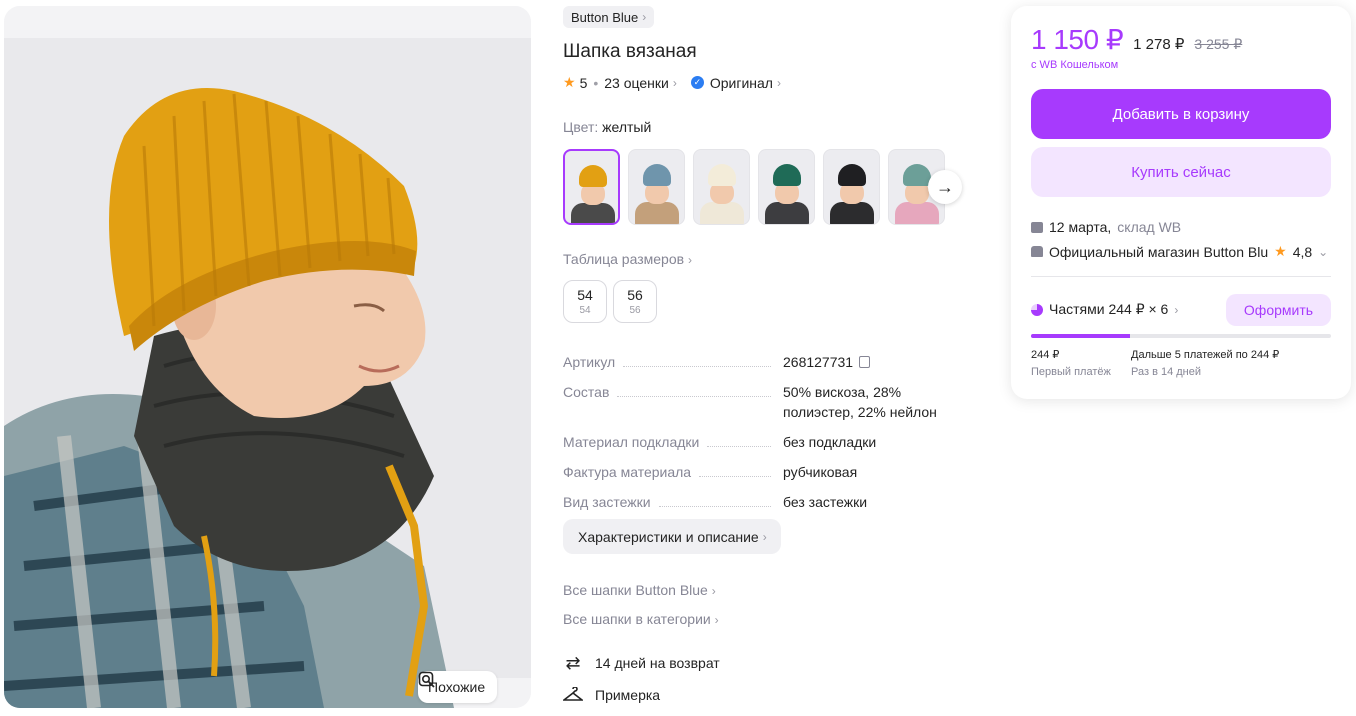 This screenshot has height=716, width=1356. I want to click on chevron-down-icon: ⌄, so click(1323, 251).